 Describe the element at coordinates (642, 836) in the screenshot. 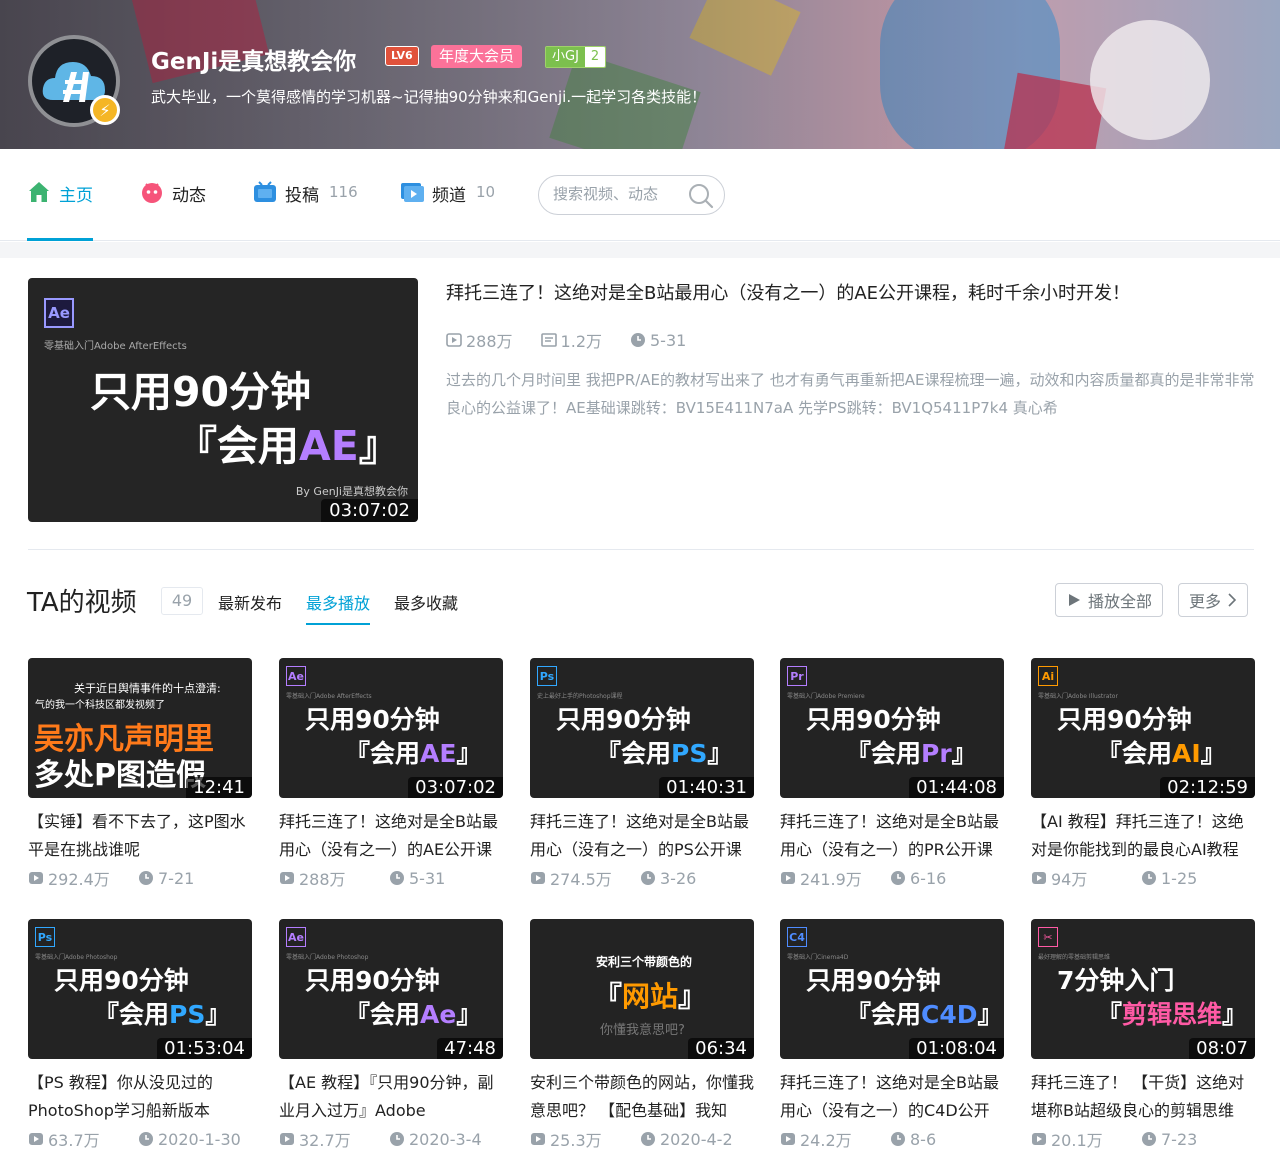

I see `video-title: 拜托三连了！这绝对是全B站最用心（没有之一）的PS公开课` at that location.